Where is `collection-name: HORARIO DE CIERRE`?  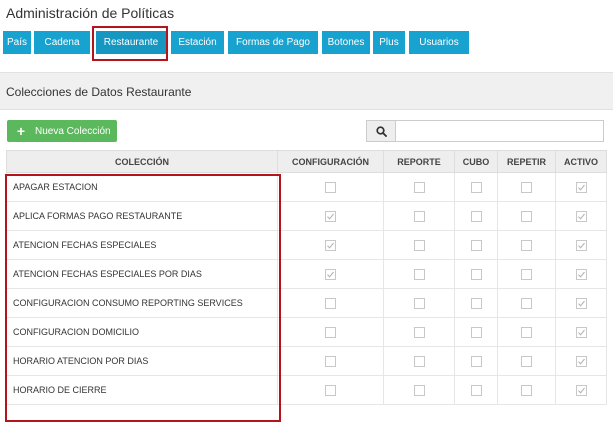 collection-name: HORARIO DE CIERRE is located at coordinates (142, 390).